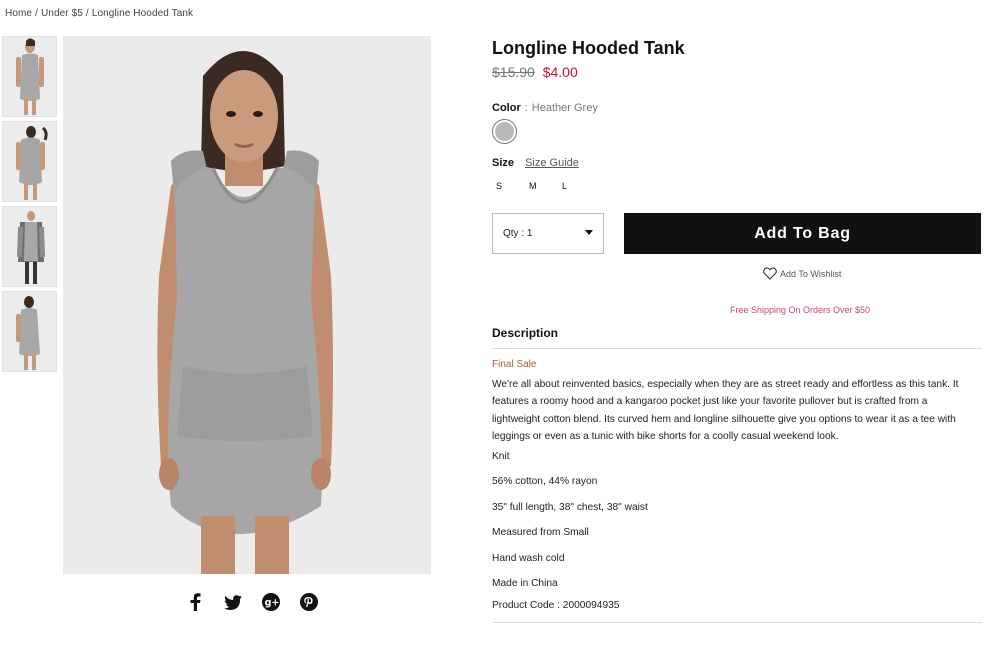  I want to click on size-option-m: M, so click(545, 186).